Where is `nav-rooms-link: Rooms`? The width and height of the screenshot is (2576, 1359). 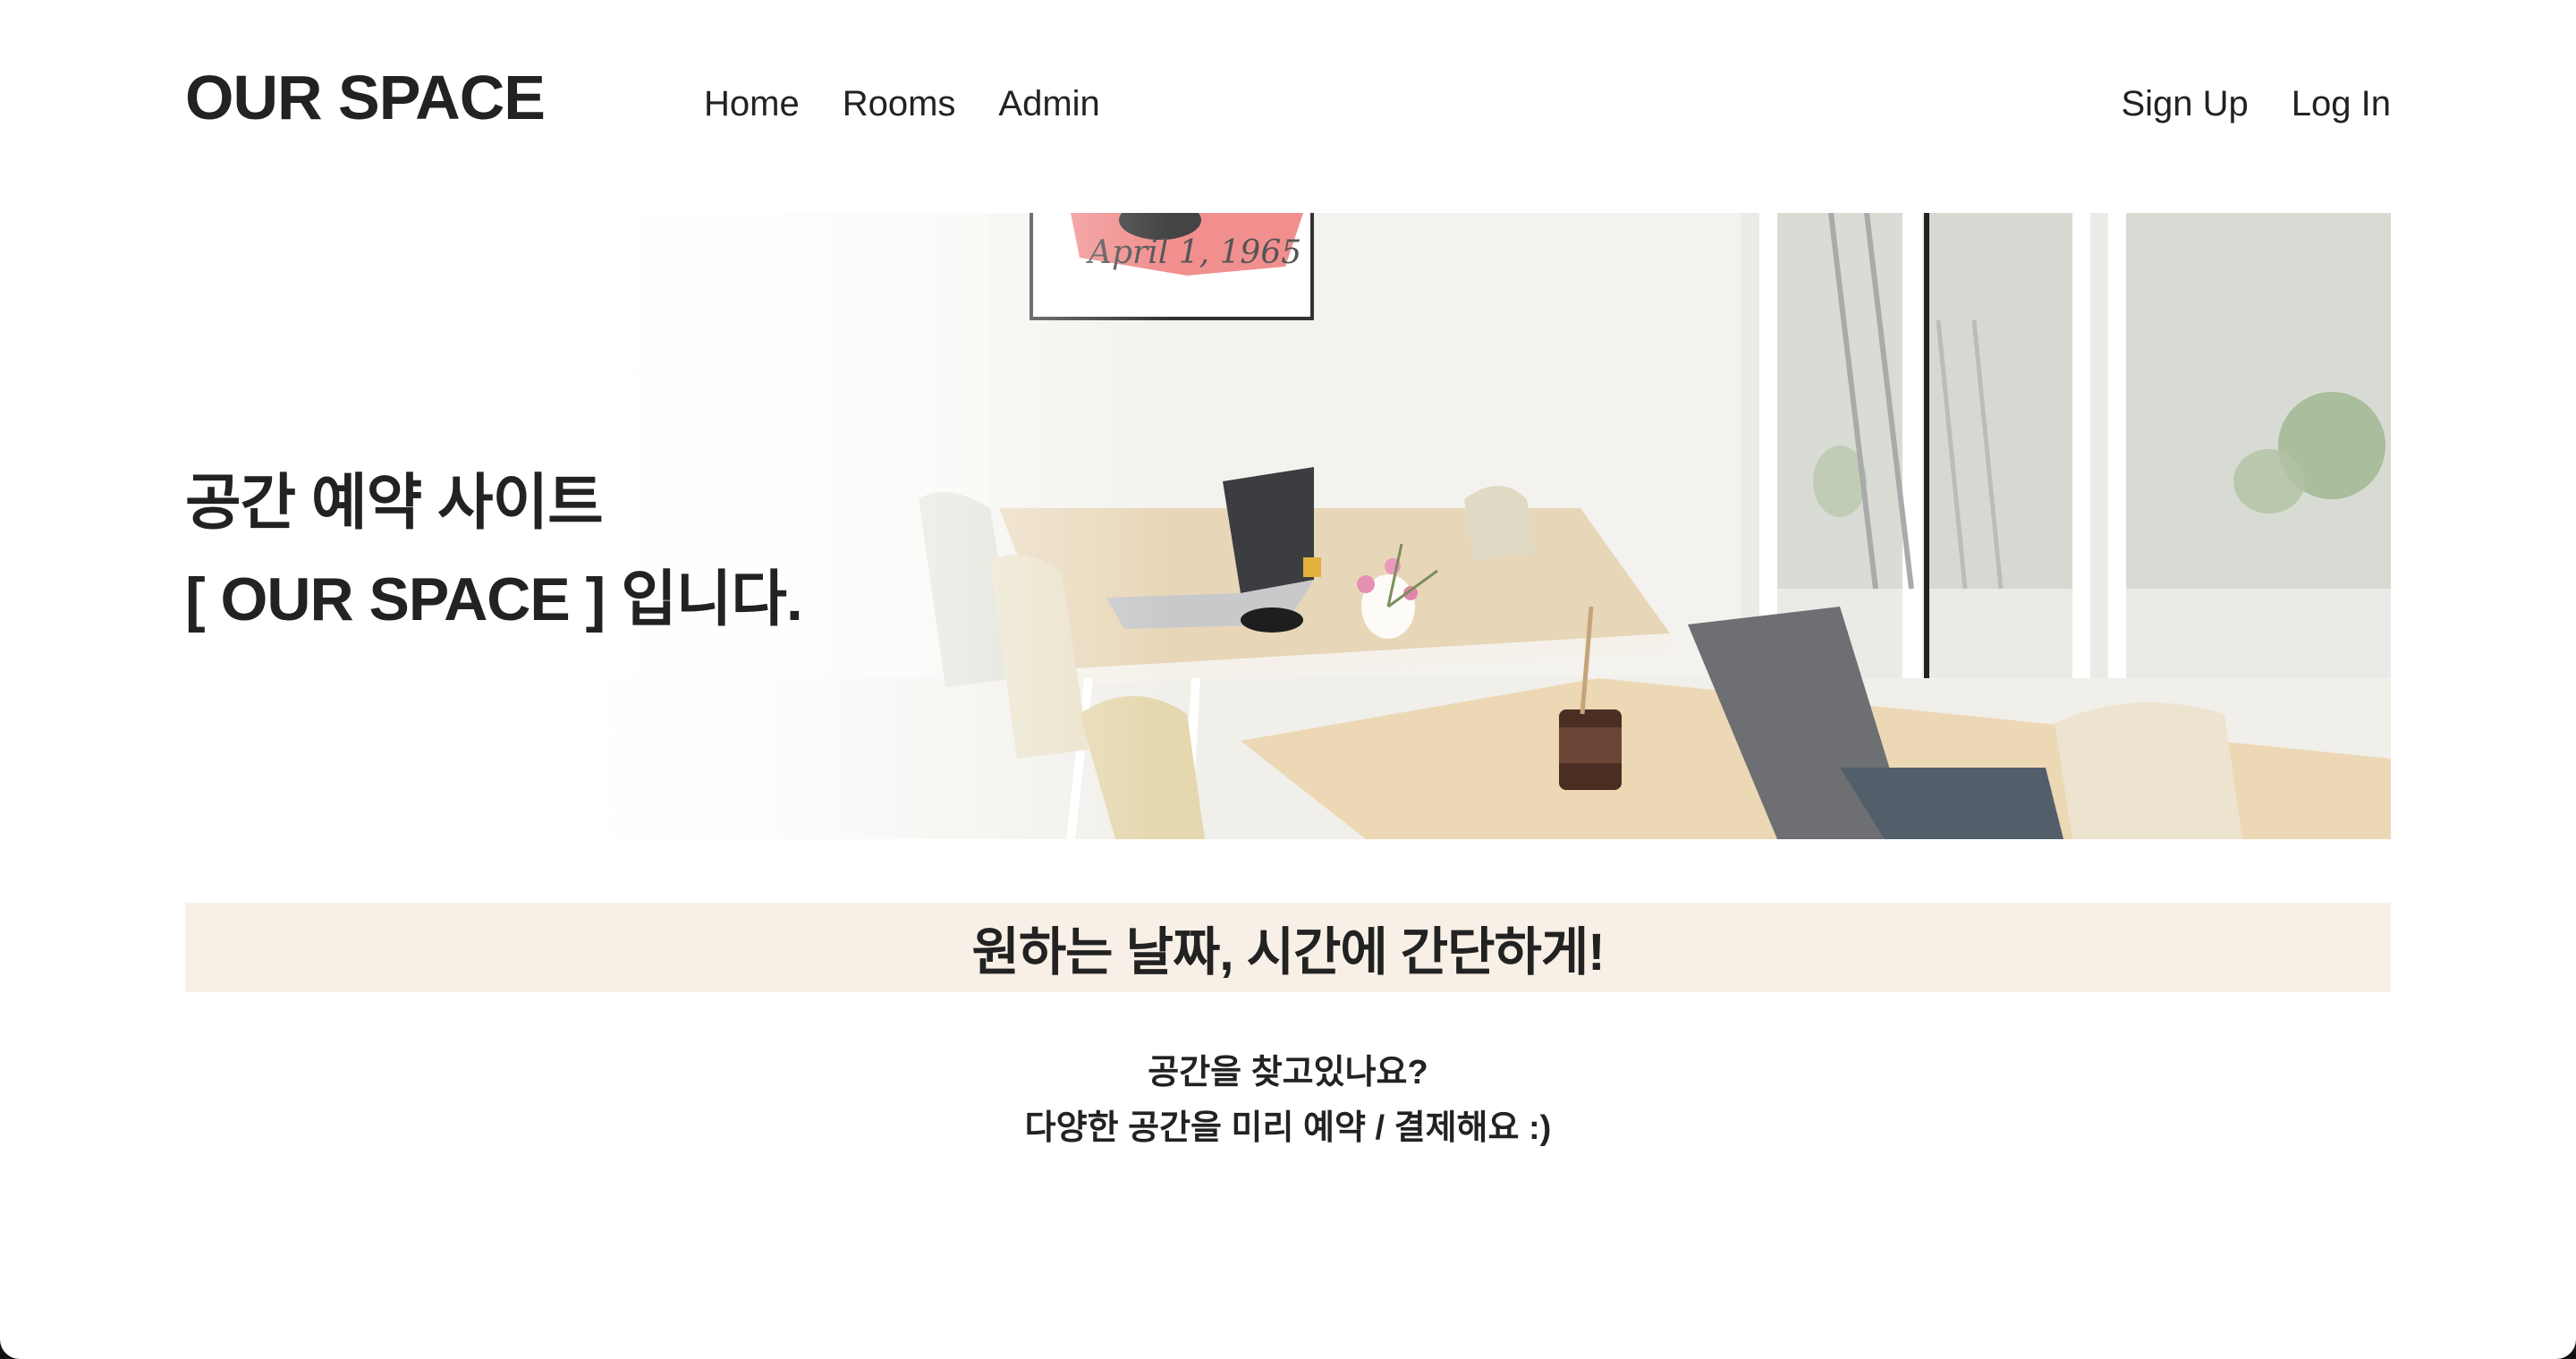
nav-rooms-link: Rooms is located at coordinates (899, 104).